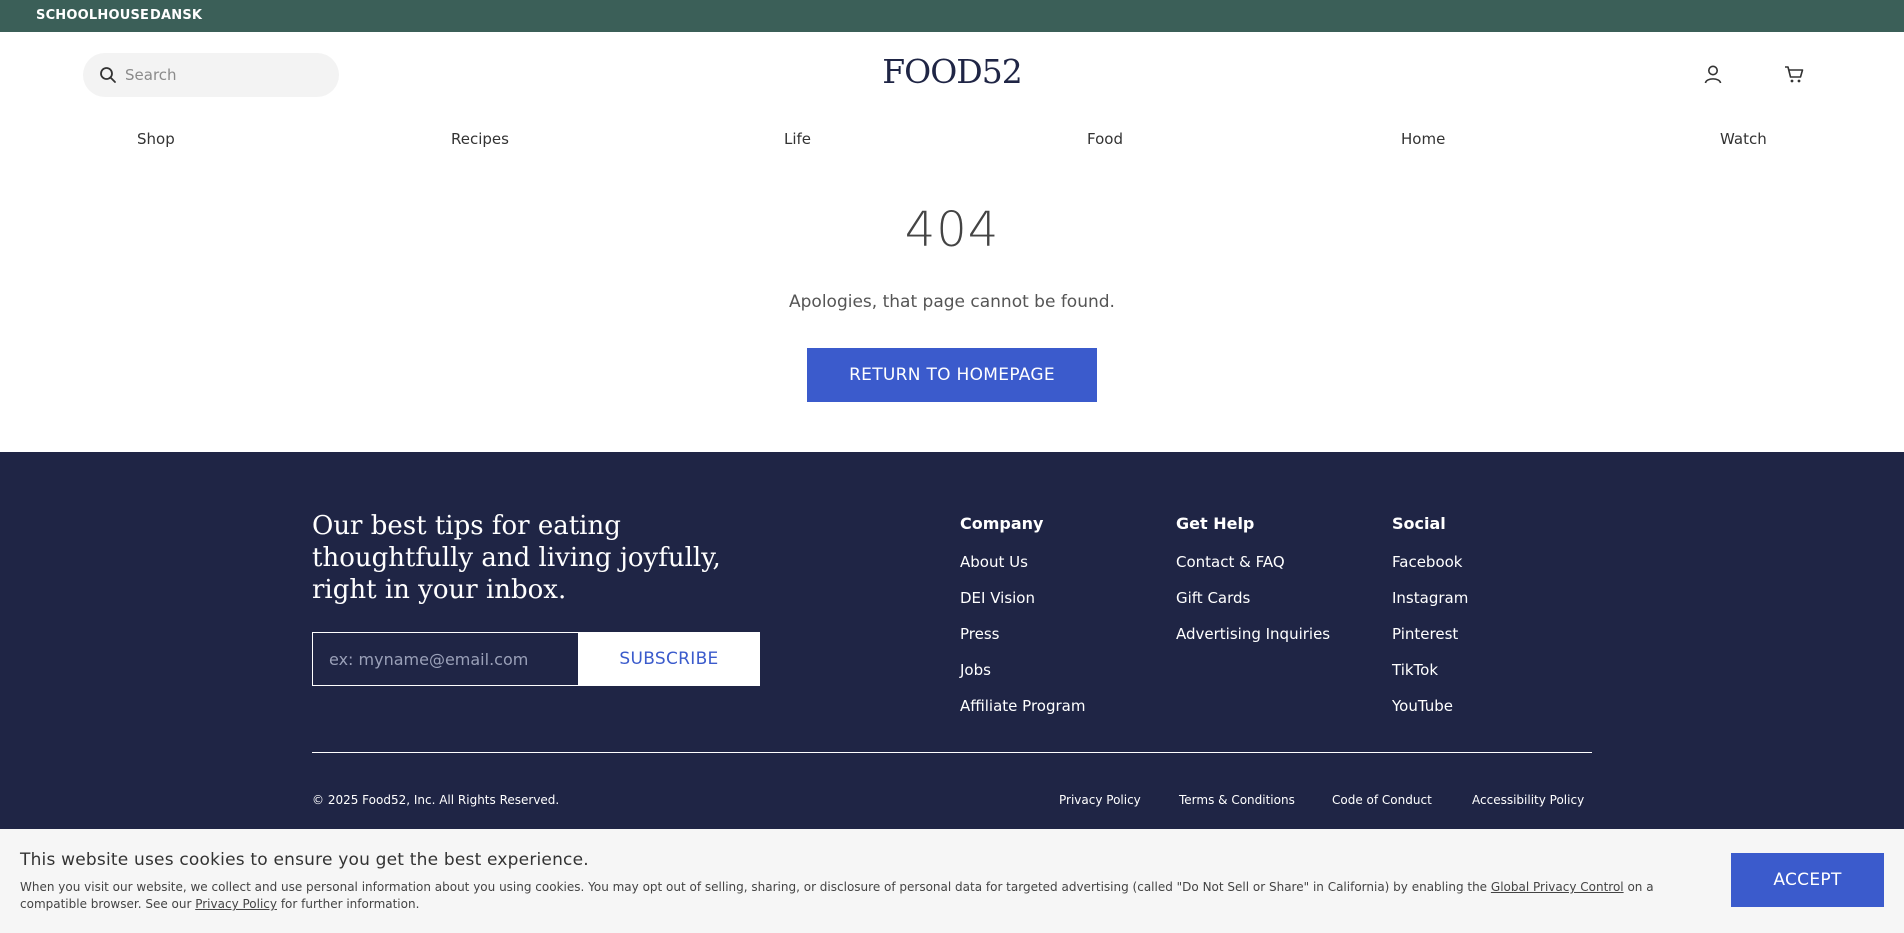 This screenshot has height=933, width=1904. Describe the element at coordinates (1022, 706) in the screenshot. I see `footer-link-affiliate-program: Affiliate Program` at that location.